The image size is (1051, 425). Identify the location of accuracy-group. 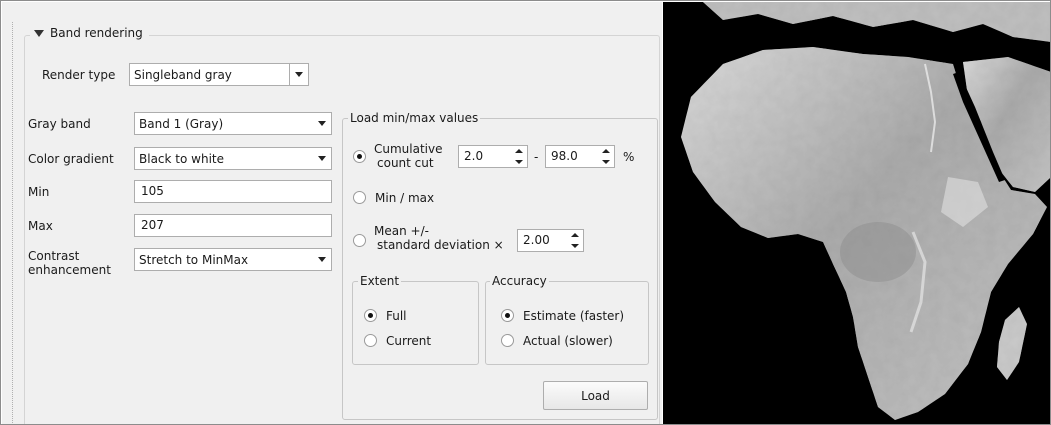
(567, 323).